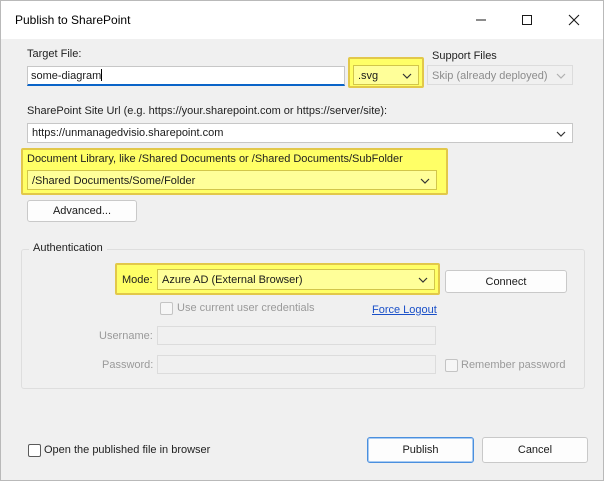 The image size is (604, 481). I want to click on cancel-button: Cancel, so click(535, 450).